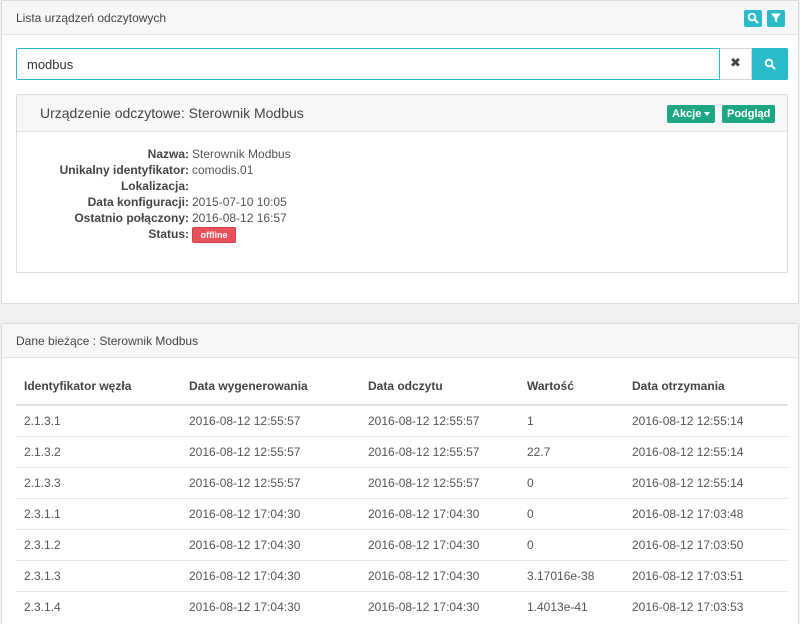  What do you see at coordinates (214, 235) in the screenshot?
I see `status-badge: offline` at bounding box center [214, 235].